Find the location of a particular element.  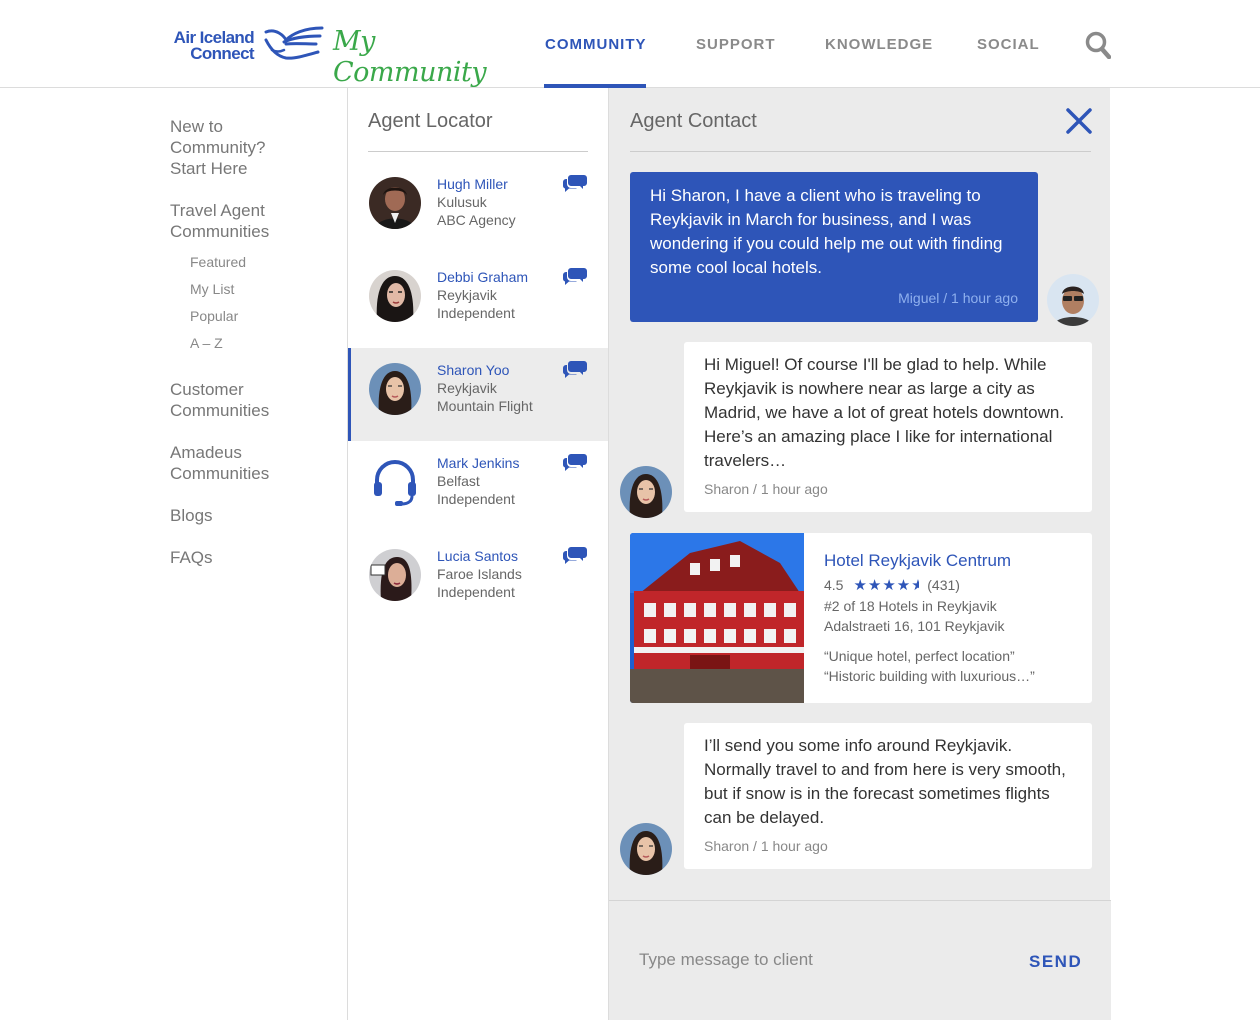

agent-row-lucia-santos: Lucia Santos Faroe Islands Independent is located at coordinates (478, 580).